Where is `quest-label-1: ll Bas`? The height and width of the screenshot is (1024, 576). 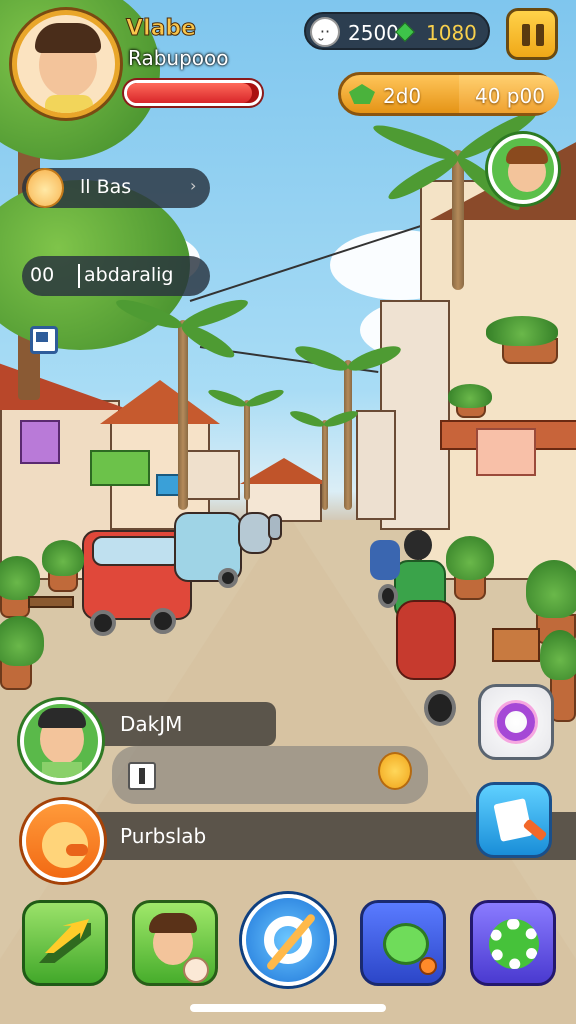
quest-label-1: ll Bas is located at coordinates (106, 187).